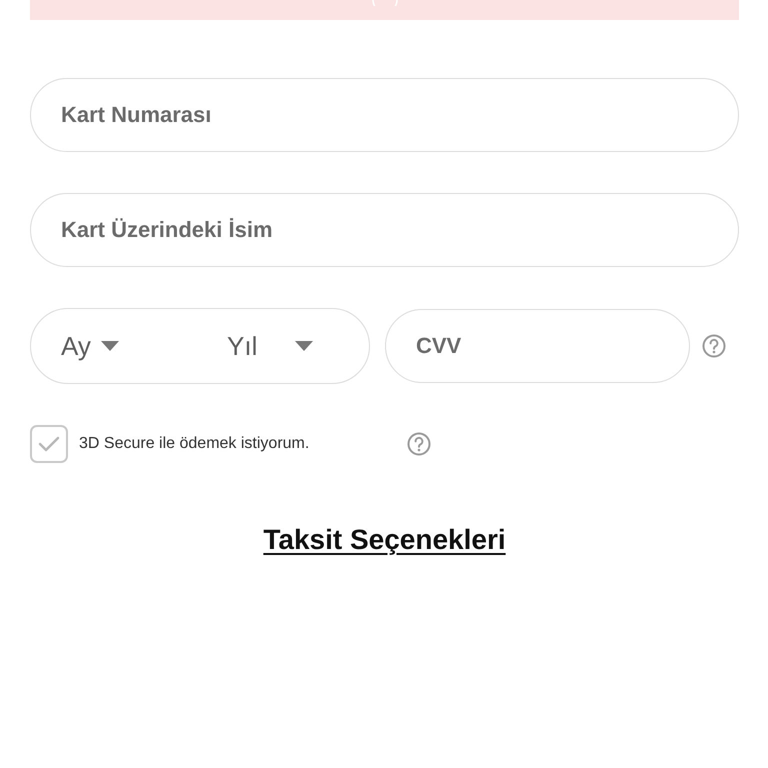 The image size is (768, 768). I want to click on checkmark-icon, so click(49, 444).